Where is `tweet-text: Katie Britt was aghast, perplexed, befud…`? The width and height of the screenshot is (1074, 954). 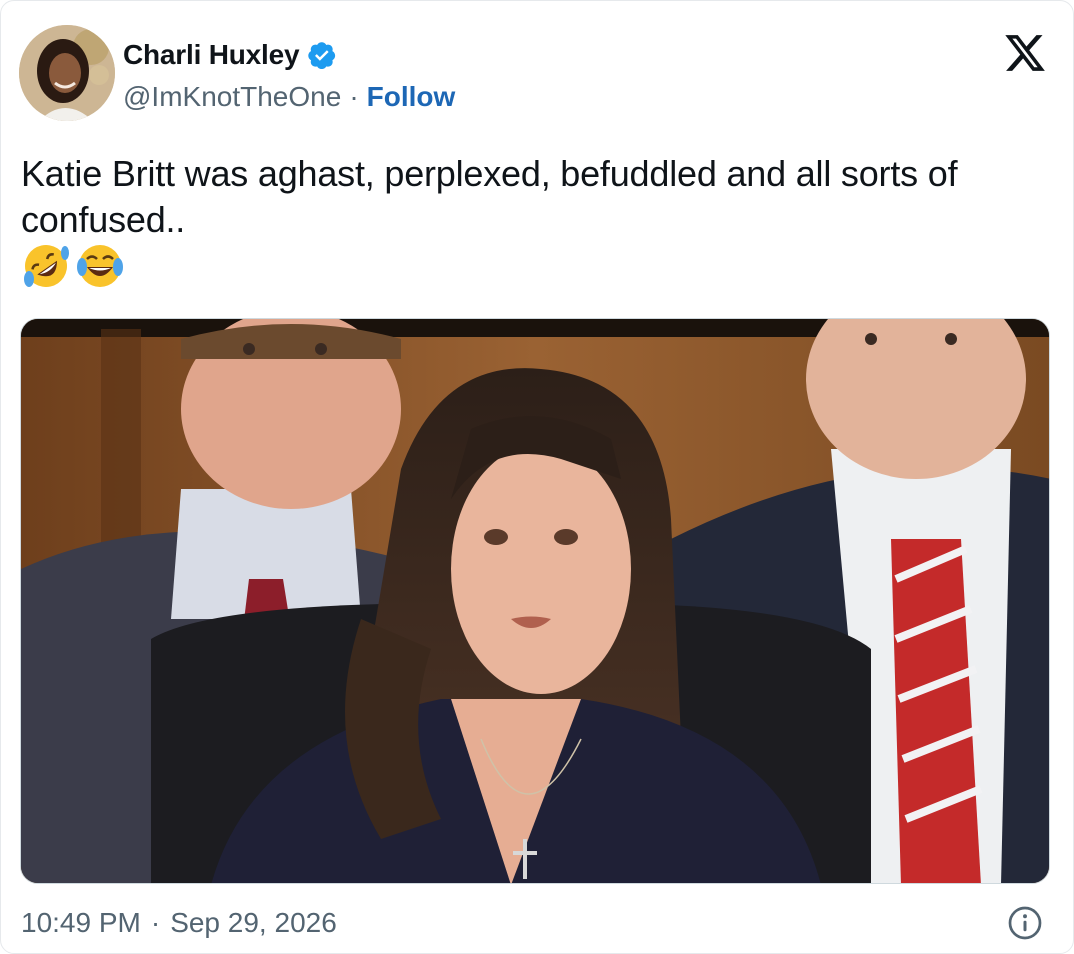
tweet-text: Katie Britt was aghast, perplexed, befud… is located at coordinates (489, 196).